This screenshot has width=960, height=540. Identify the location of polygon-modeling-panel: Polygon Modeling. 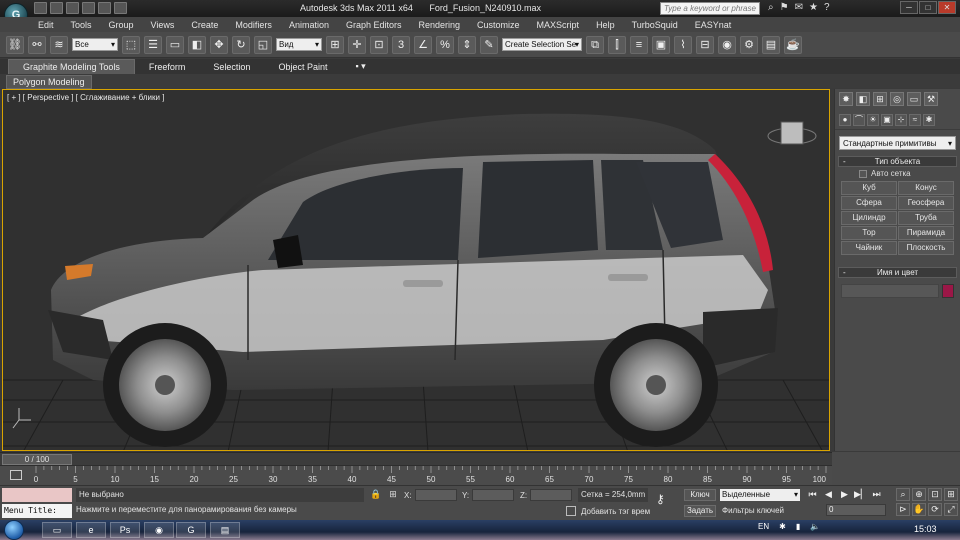
(49, 82).